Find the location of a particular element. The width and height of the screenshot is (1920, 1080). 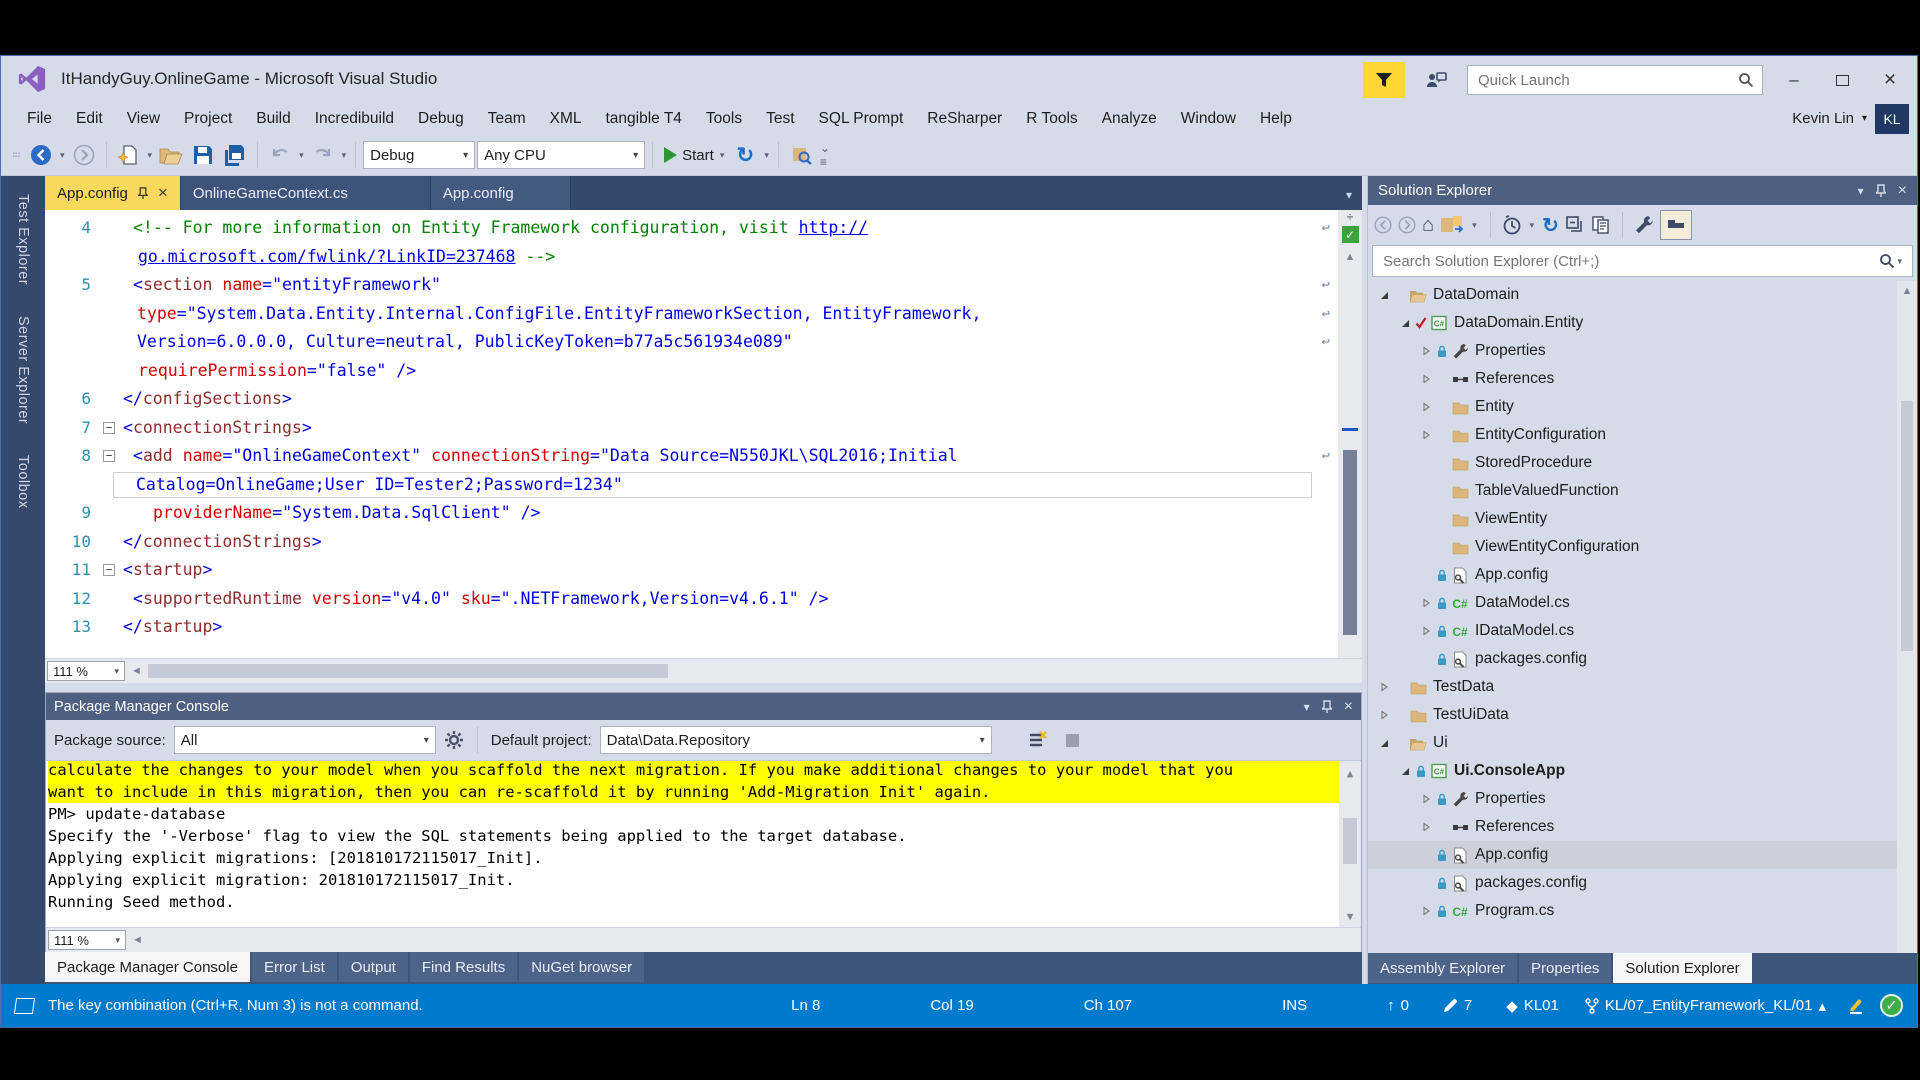

menu-item-tangible-t4: tangible T4 is located at coordinates (644, 118).